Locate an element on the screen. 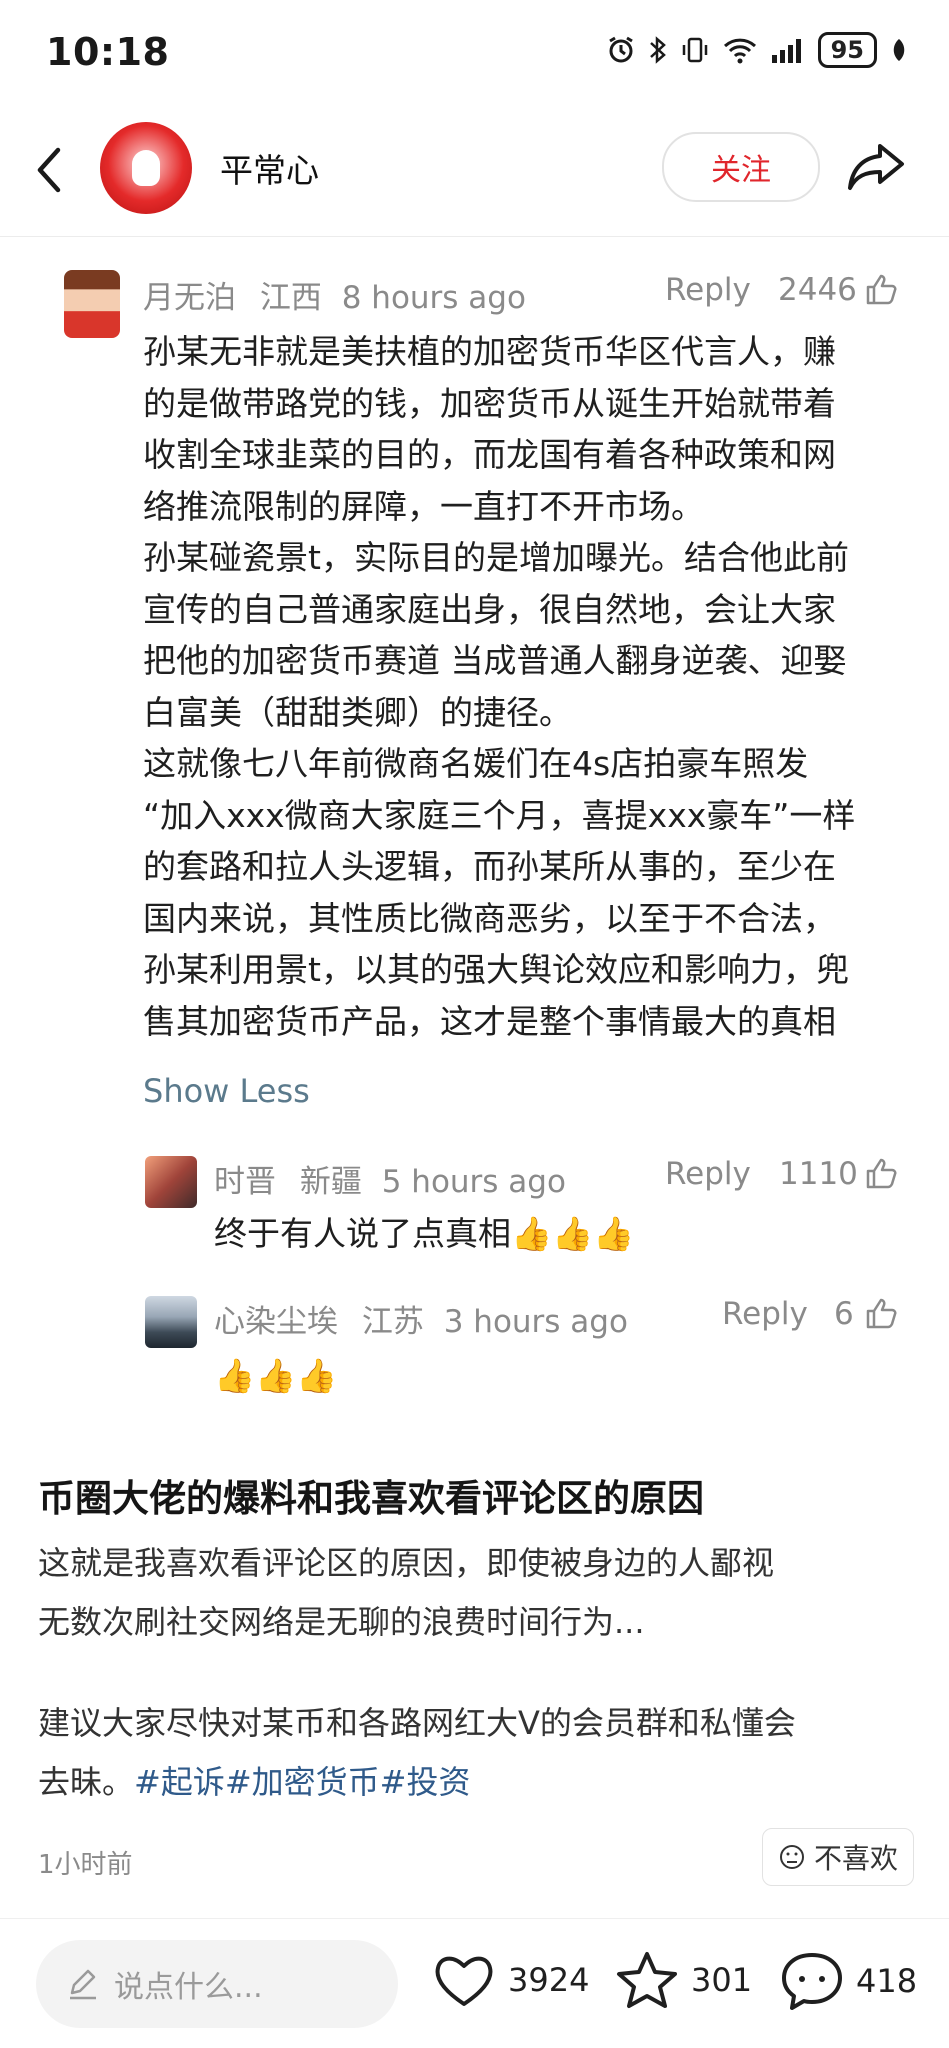  comment-line: 收割全球韭菜的目的，而龙国有着各种政策和网 is located at coordinates (489, 454).